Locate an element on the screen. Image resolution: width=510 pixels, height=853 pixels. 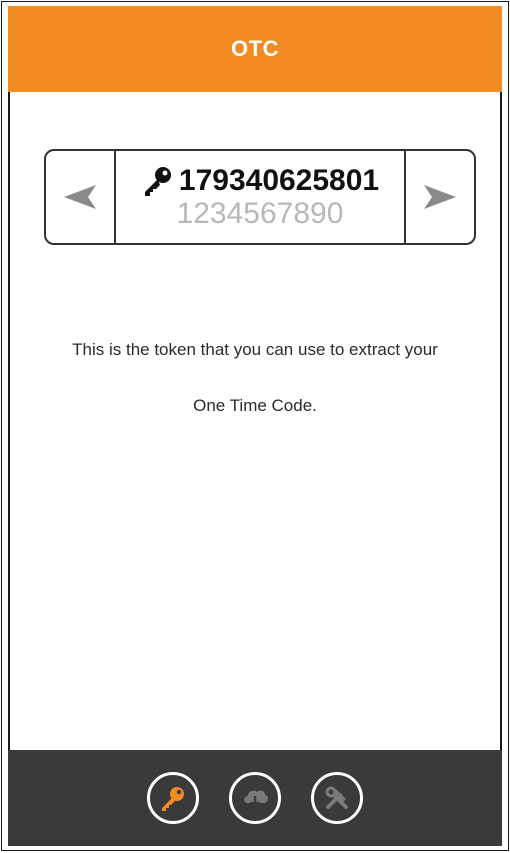
token-display: 179340625801 1234567890 is located at coordinates (260, 197).